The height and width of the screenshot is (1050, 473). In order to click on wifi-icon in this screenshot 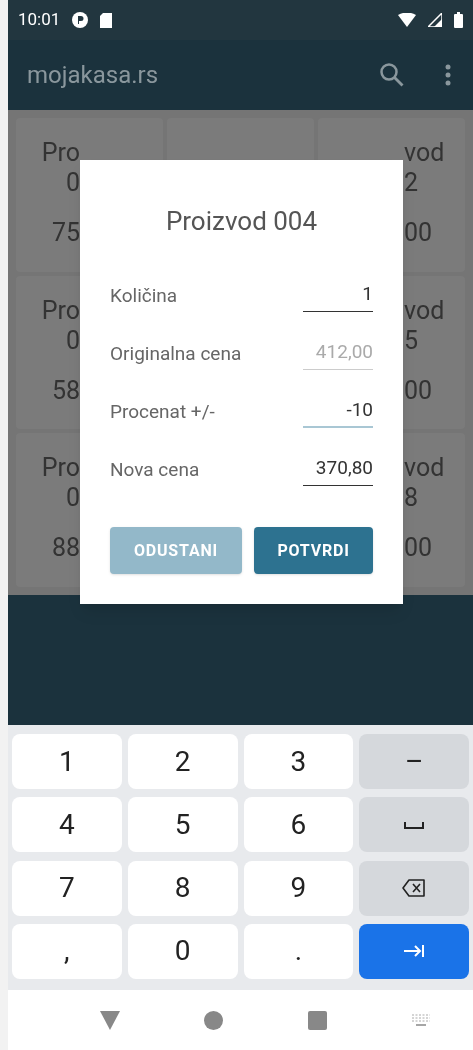, I will do `click(407, 20)`.